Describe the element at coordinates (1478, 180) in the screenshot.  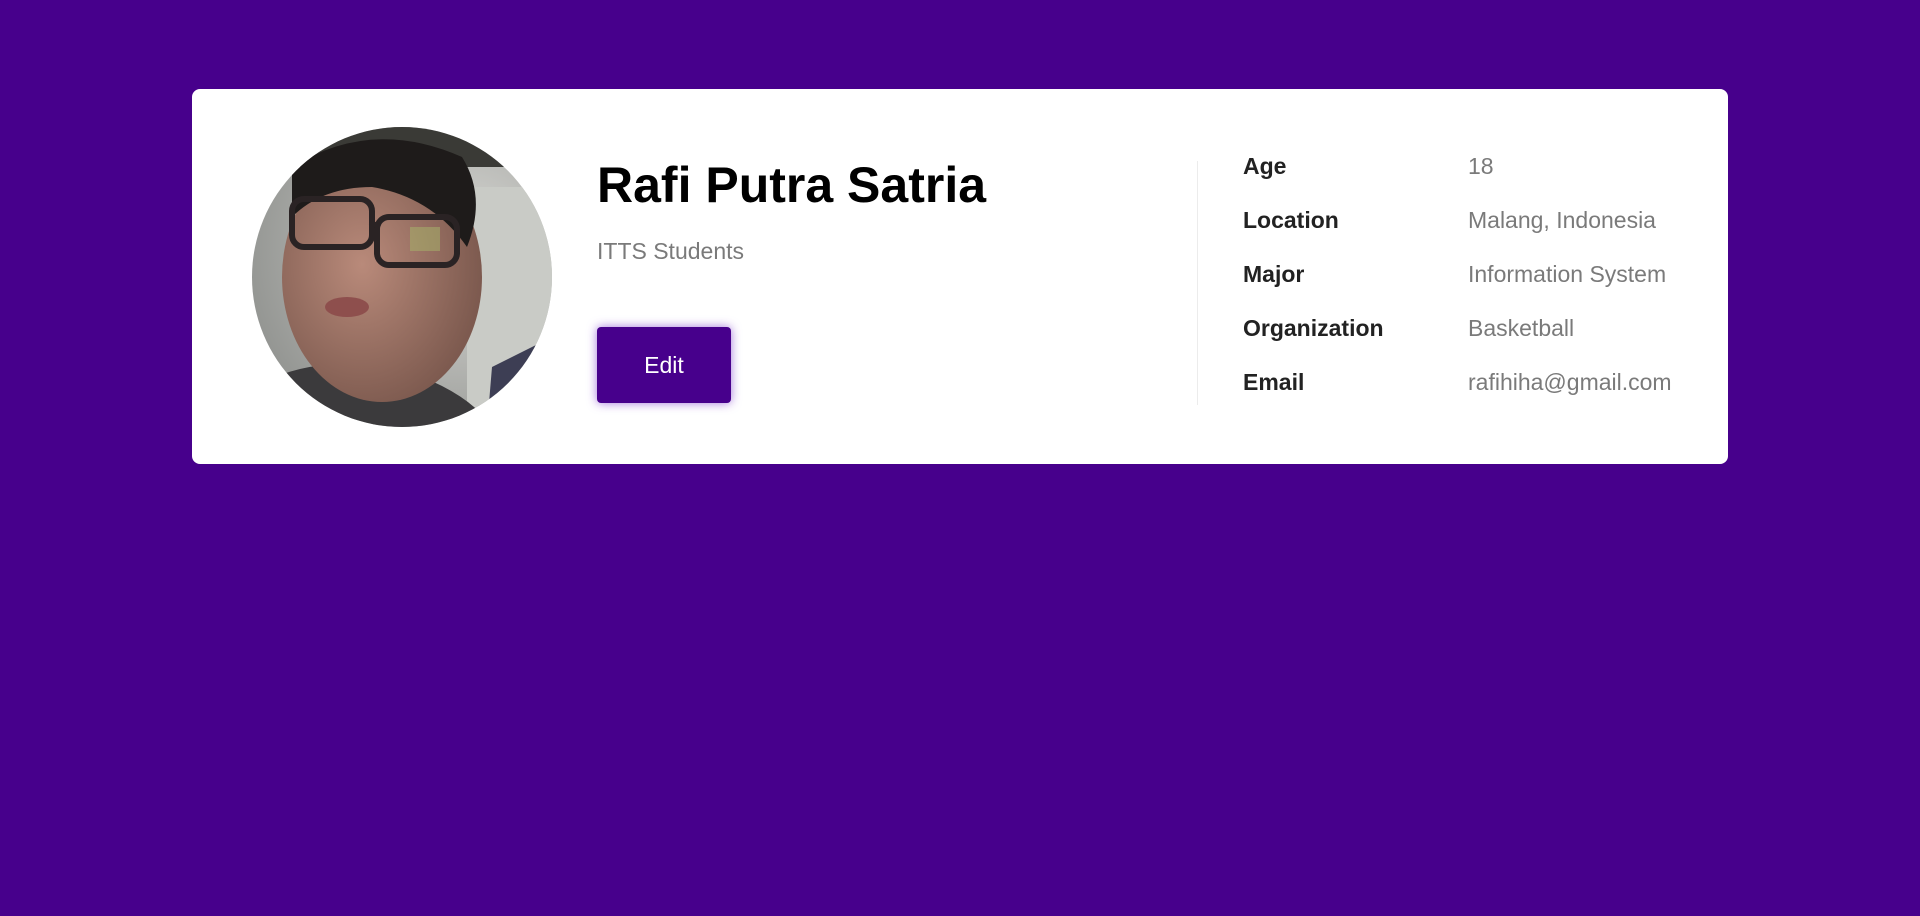
I see `detail-row-age: Age 18` at that location.